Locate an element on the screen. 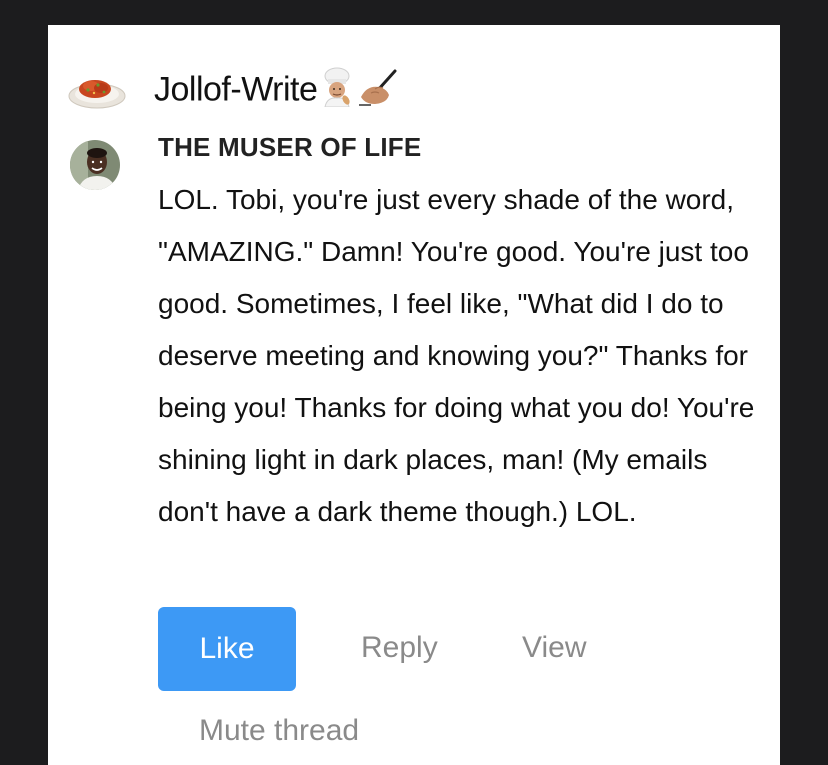 This screenshot has height=765, width=828. writing-hand-emoji-icon is located at coordinates (378, 91).